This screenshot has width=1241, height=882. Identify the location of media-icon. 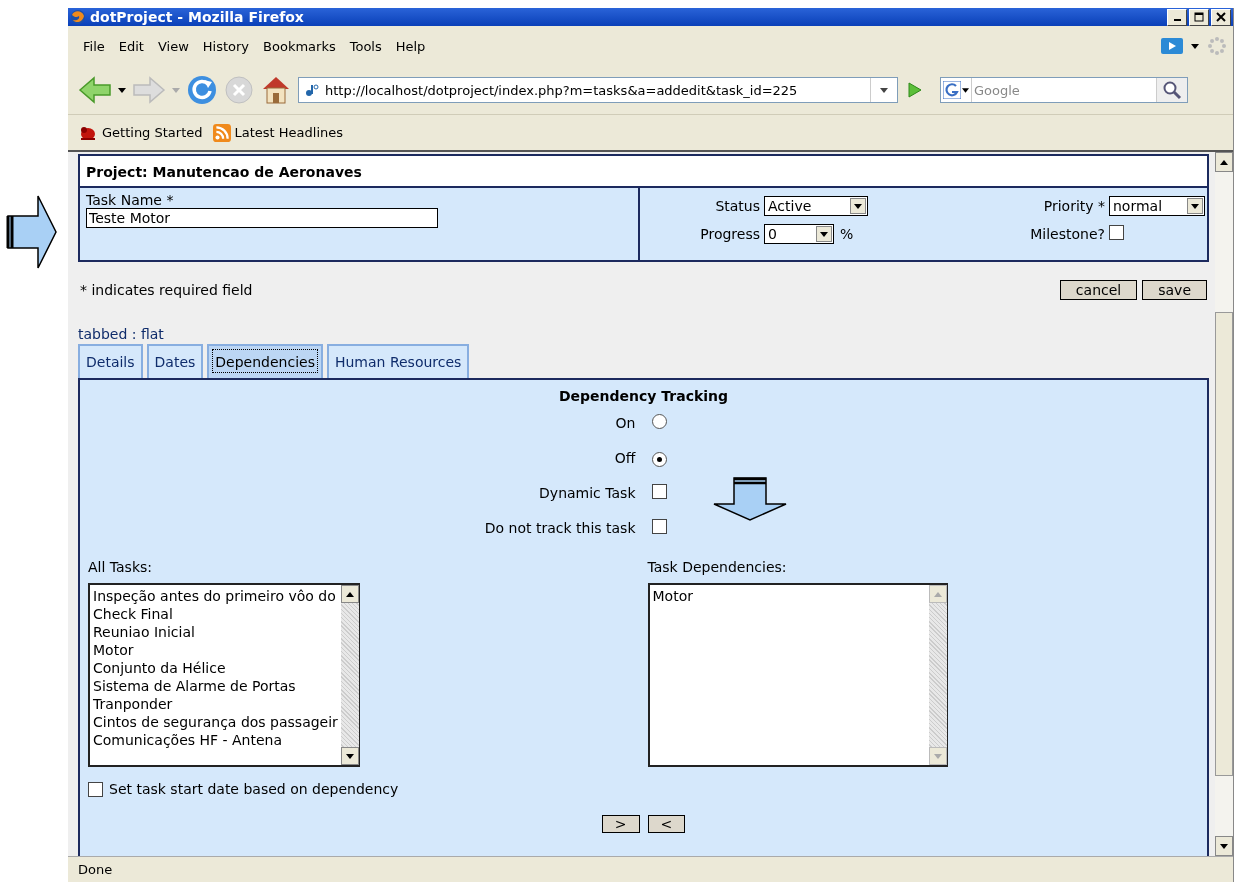
(1172, 46).